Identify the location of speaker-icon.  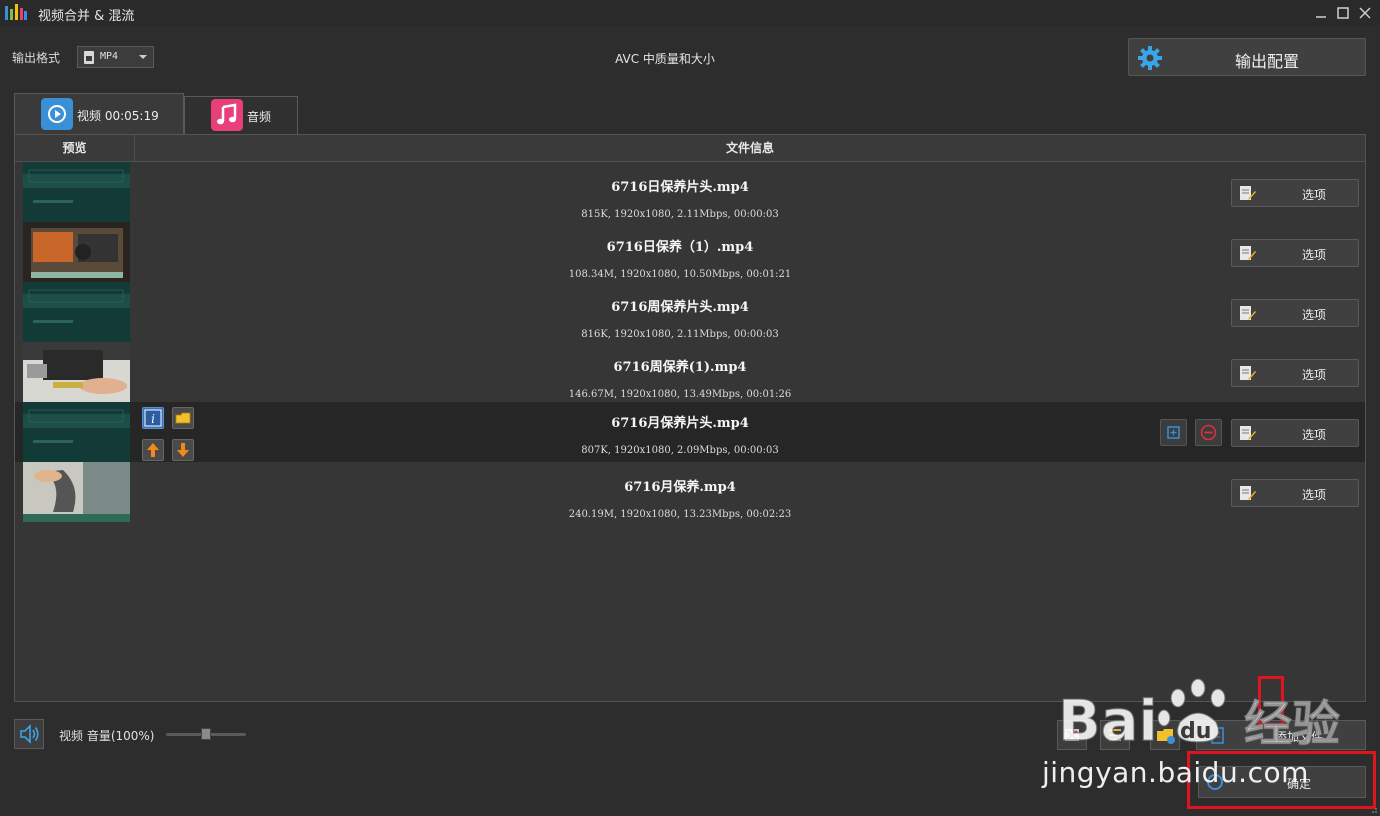
(29, 734).